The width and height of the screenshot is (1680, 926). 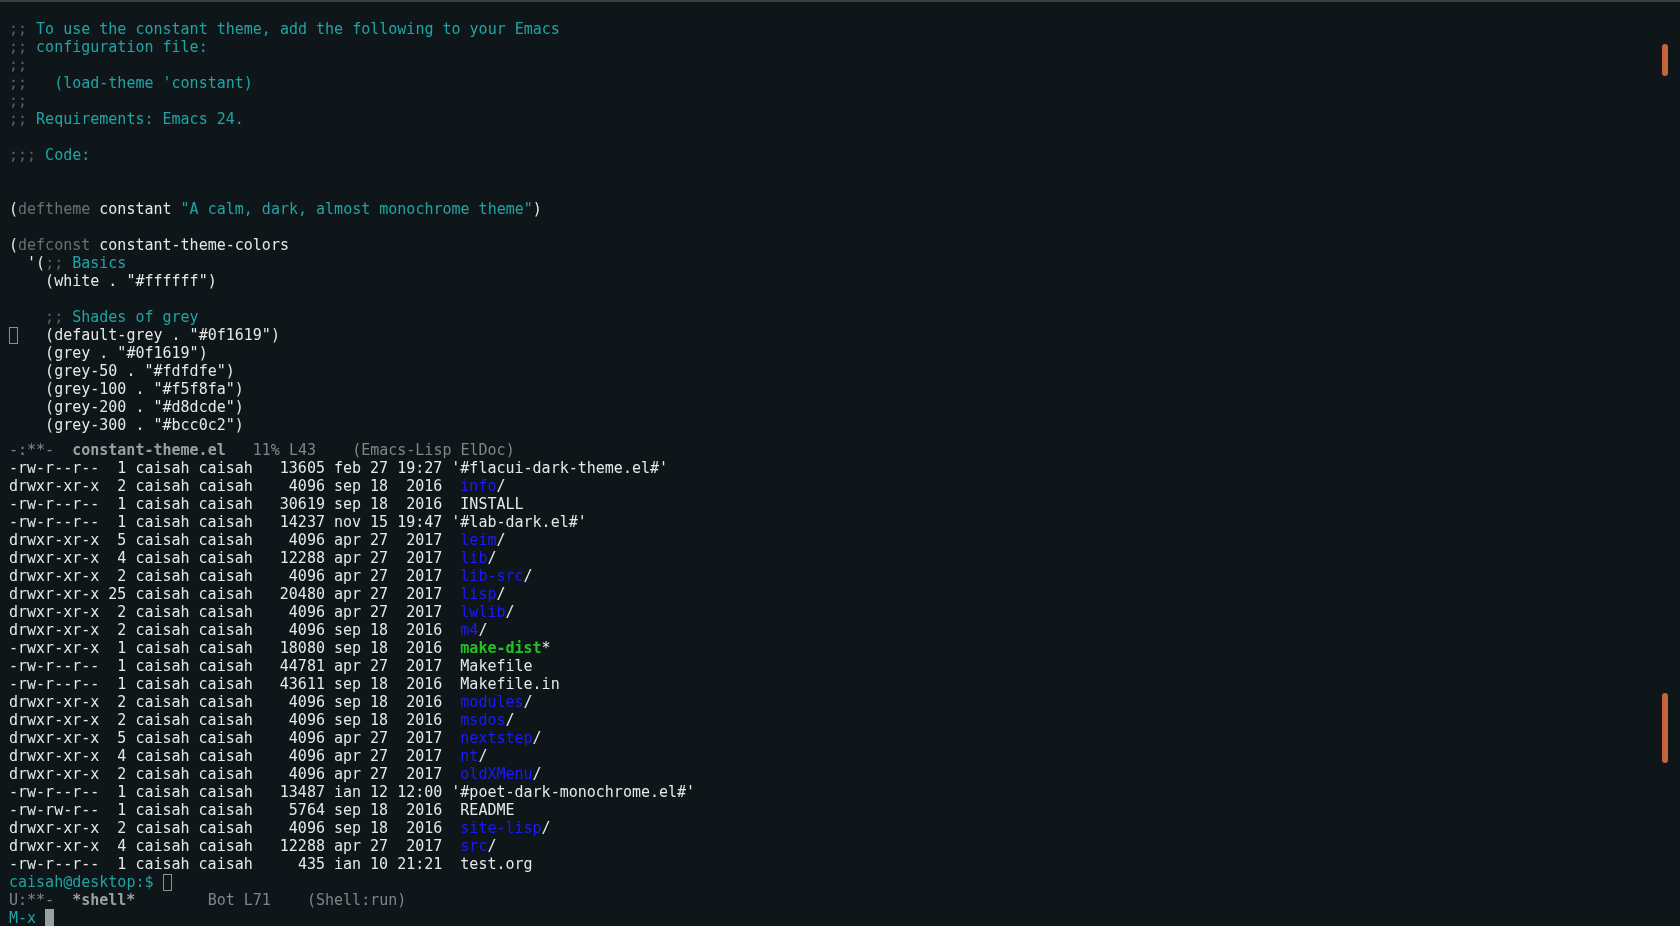 I want to click on code-line: ;; configuration file:, so click(x=108, y=47).